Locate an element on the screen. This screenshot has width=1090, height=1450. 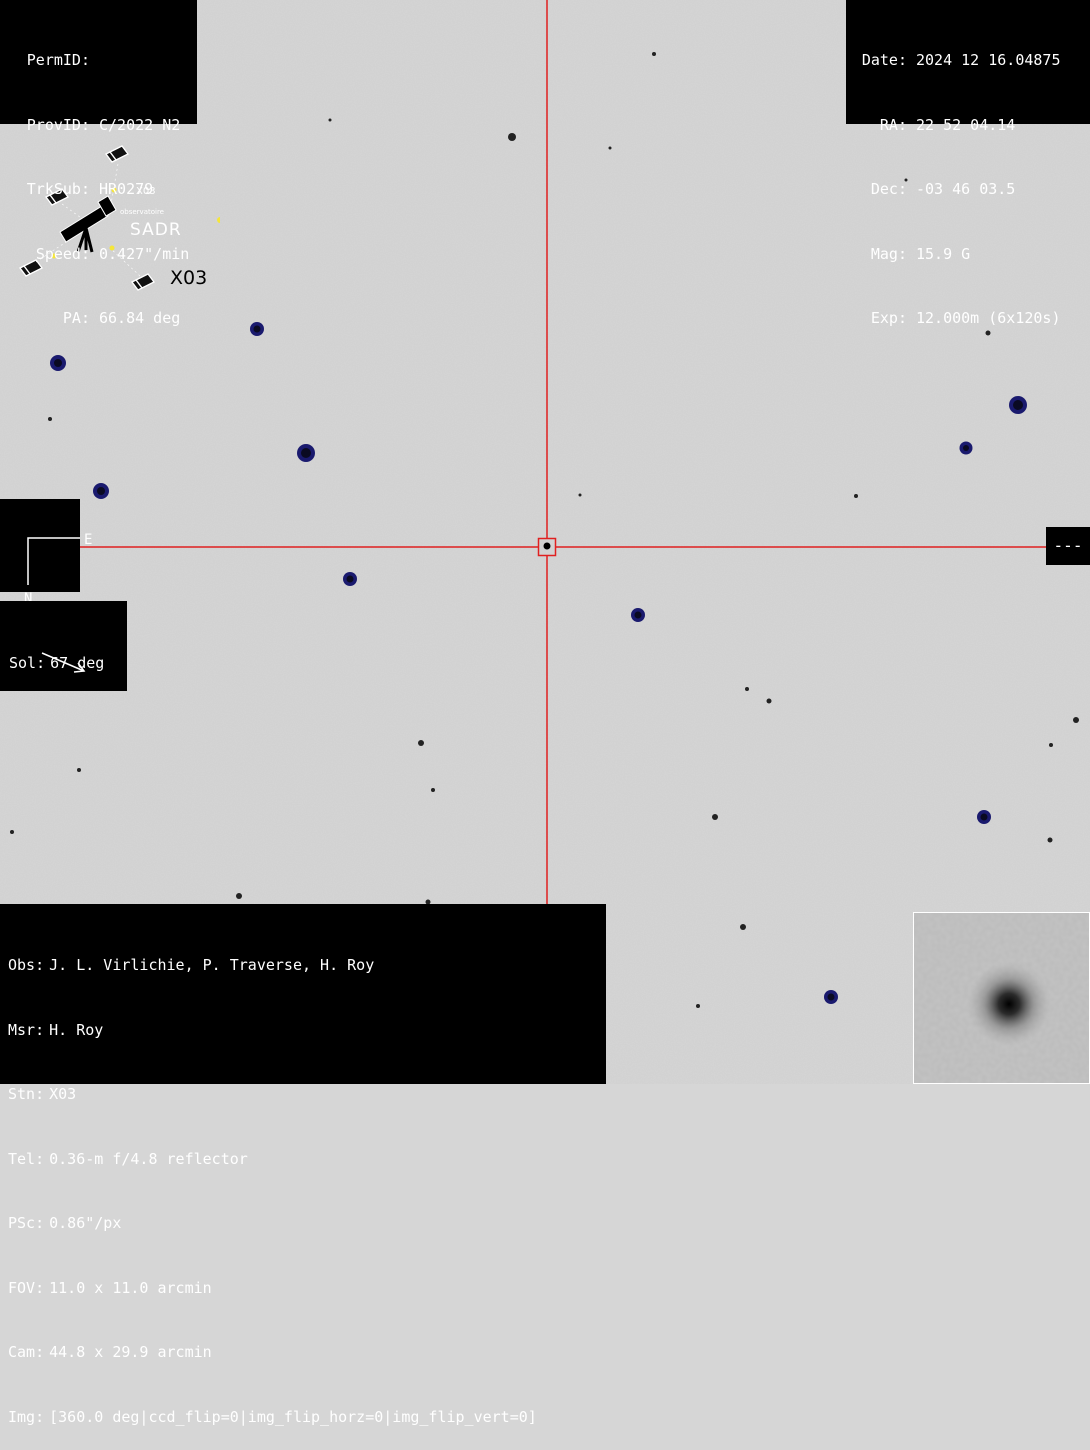
dec-row: Dec: -03 46 03.5 is located at coordinates (972, 190).